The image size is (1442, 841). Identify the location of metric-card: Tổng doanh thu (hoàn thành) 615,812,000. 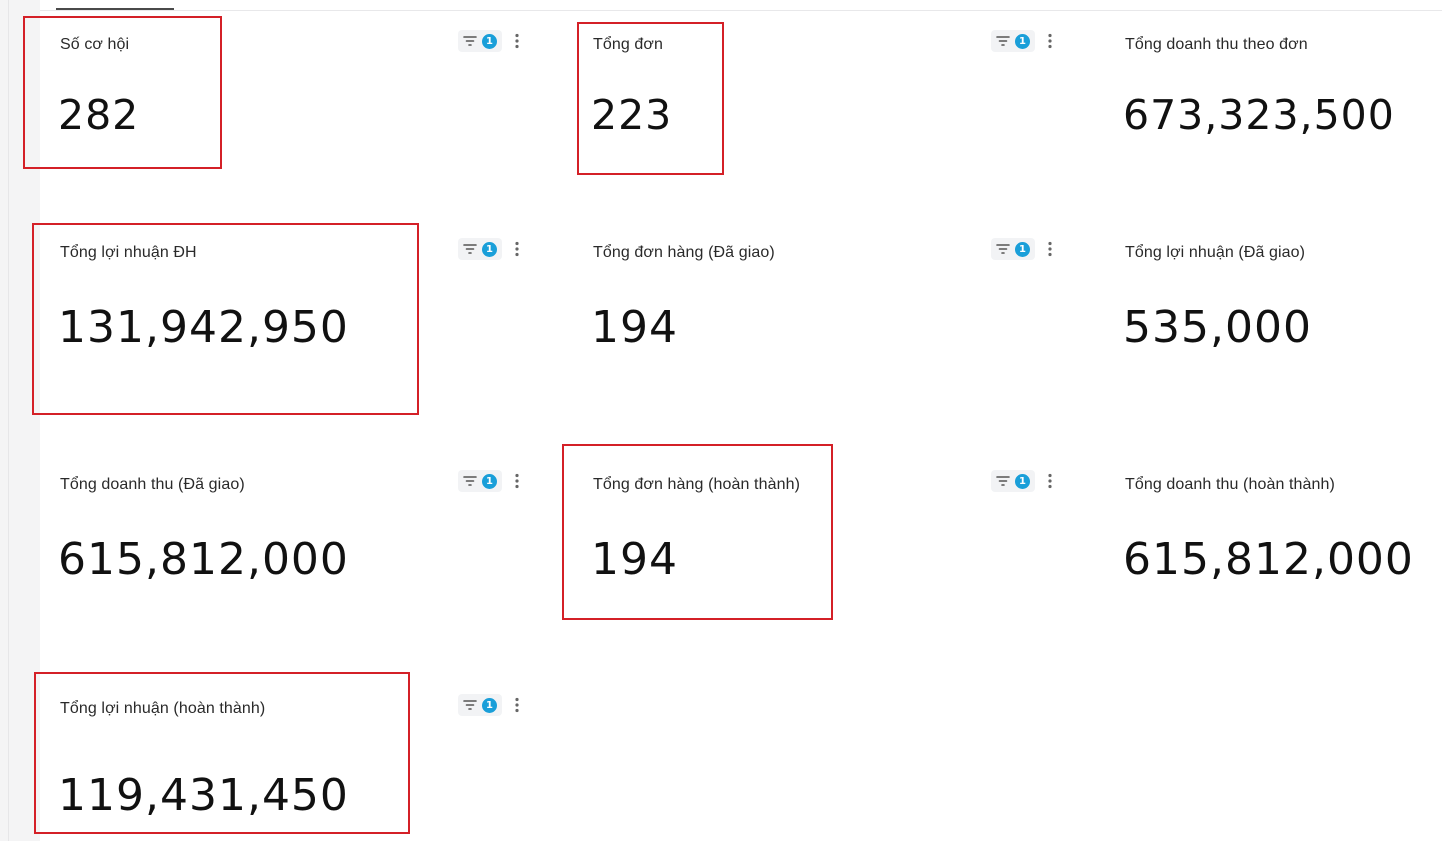
(1279, 576).